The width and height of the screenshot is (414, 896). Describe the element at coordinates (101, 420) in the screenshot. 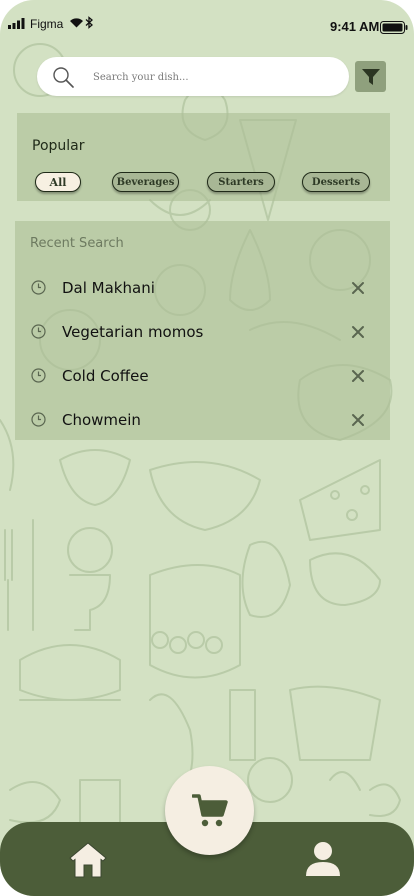

I see `recent-item-label: Chowmein` at that location.